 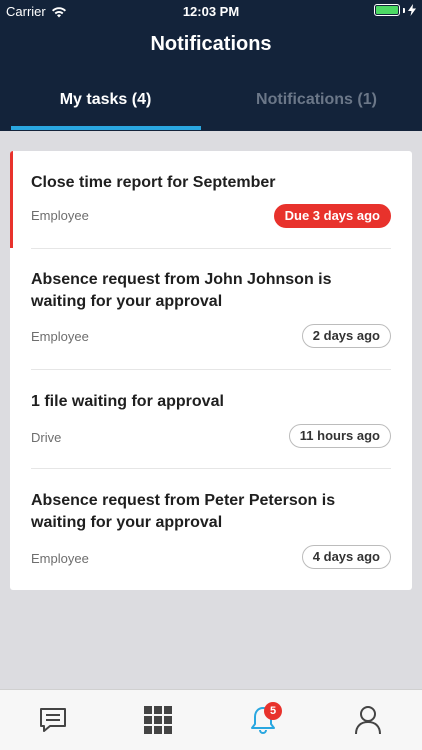 I want to click on tabbar-messages, so click(x=53, y=720).